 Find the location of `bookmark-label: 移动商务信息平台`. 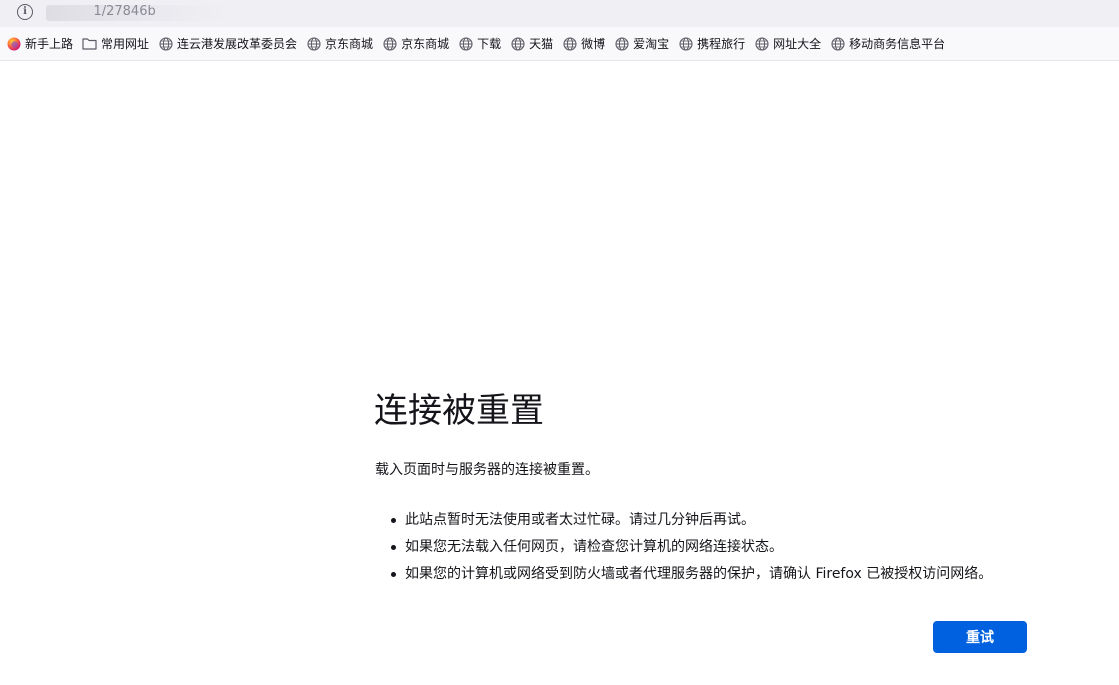

bookmark-label: 移动商务信息平台 is located at coordinates (897, 44).